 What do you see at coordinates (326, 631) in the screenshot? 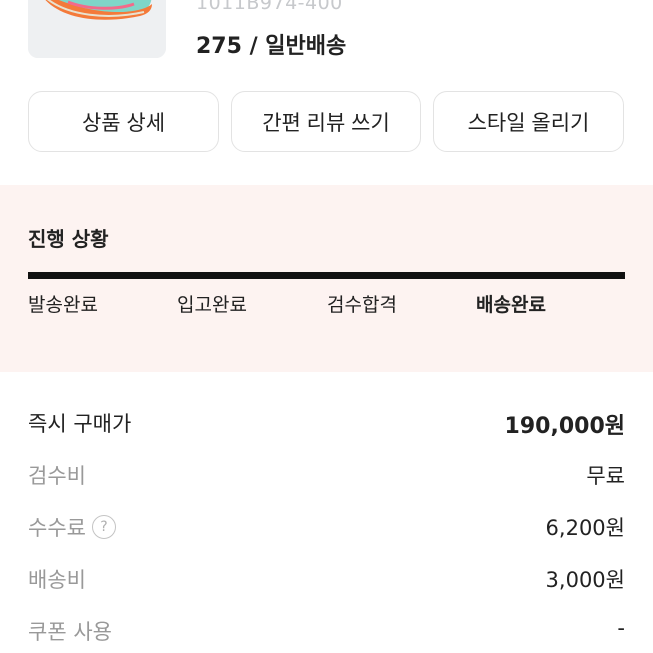
I see `coupon-row: 쿠폰 사용 -` at bounding box center [326, 631].